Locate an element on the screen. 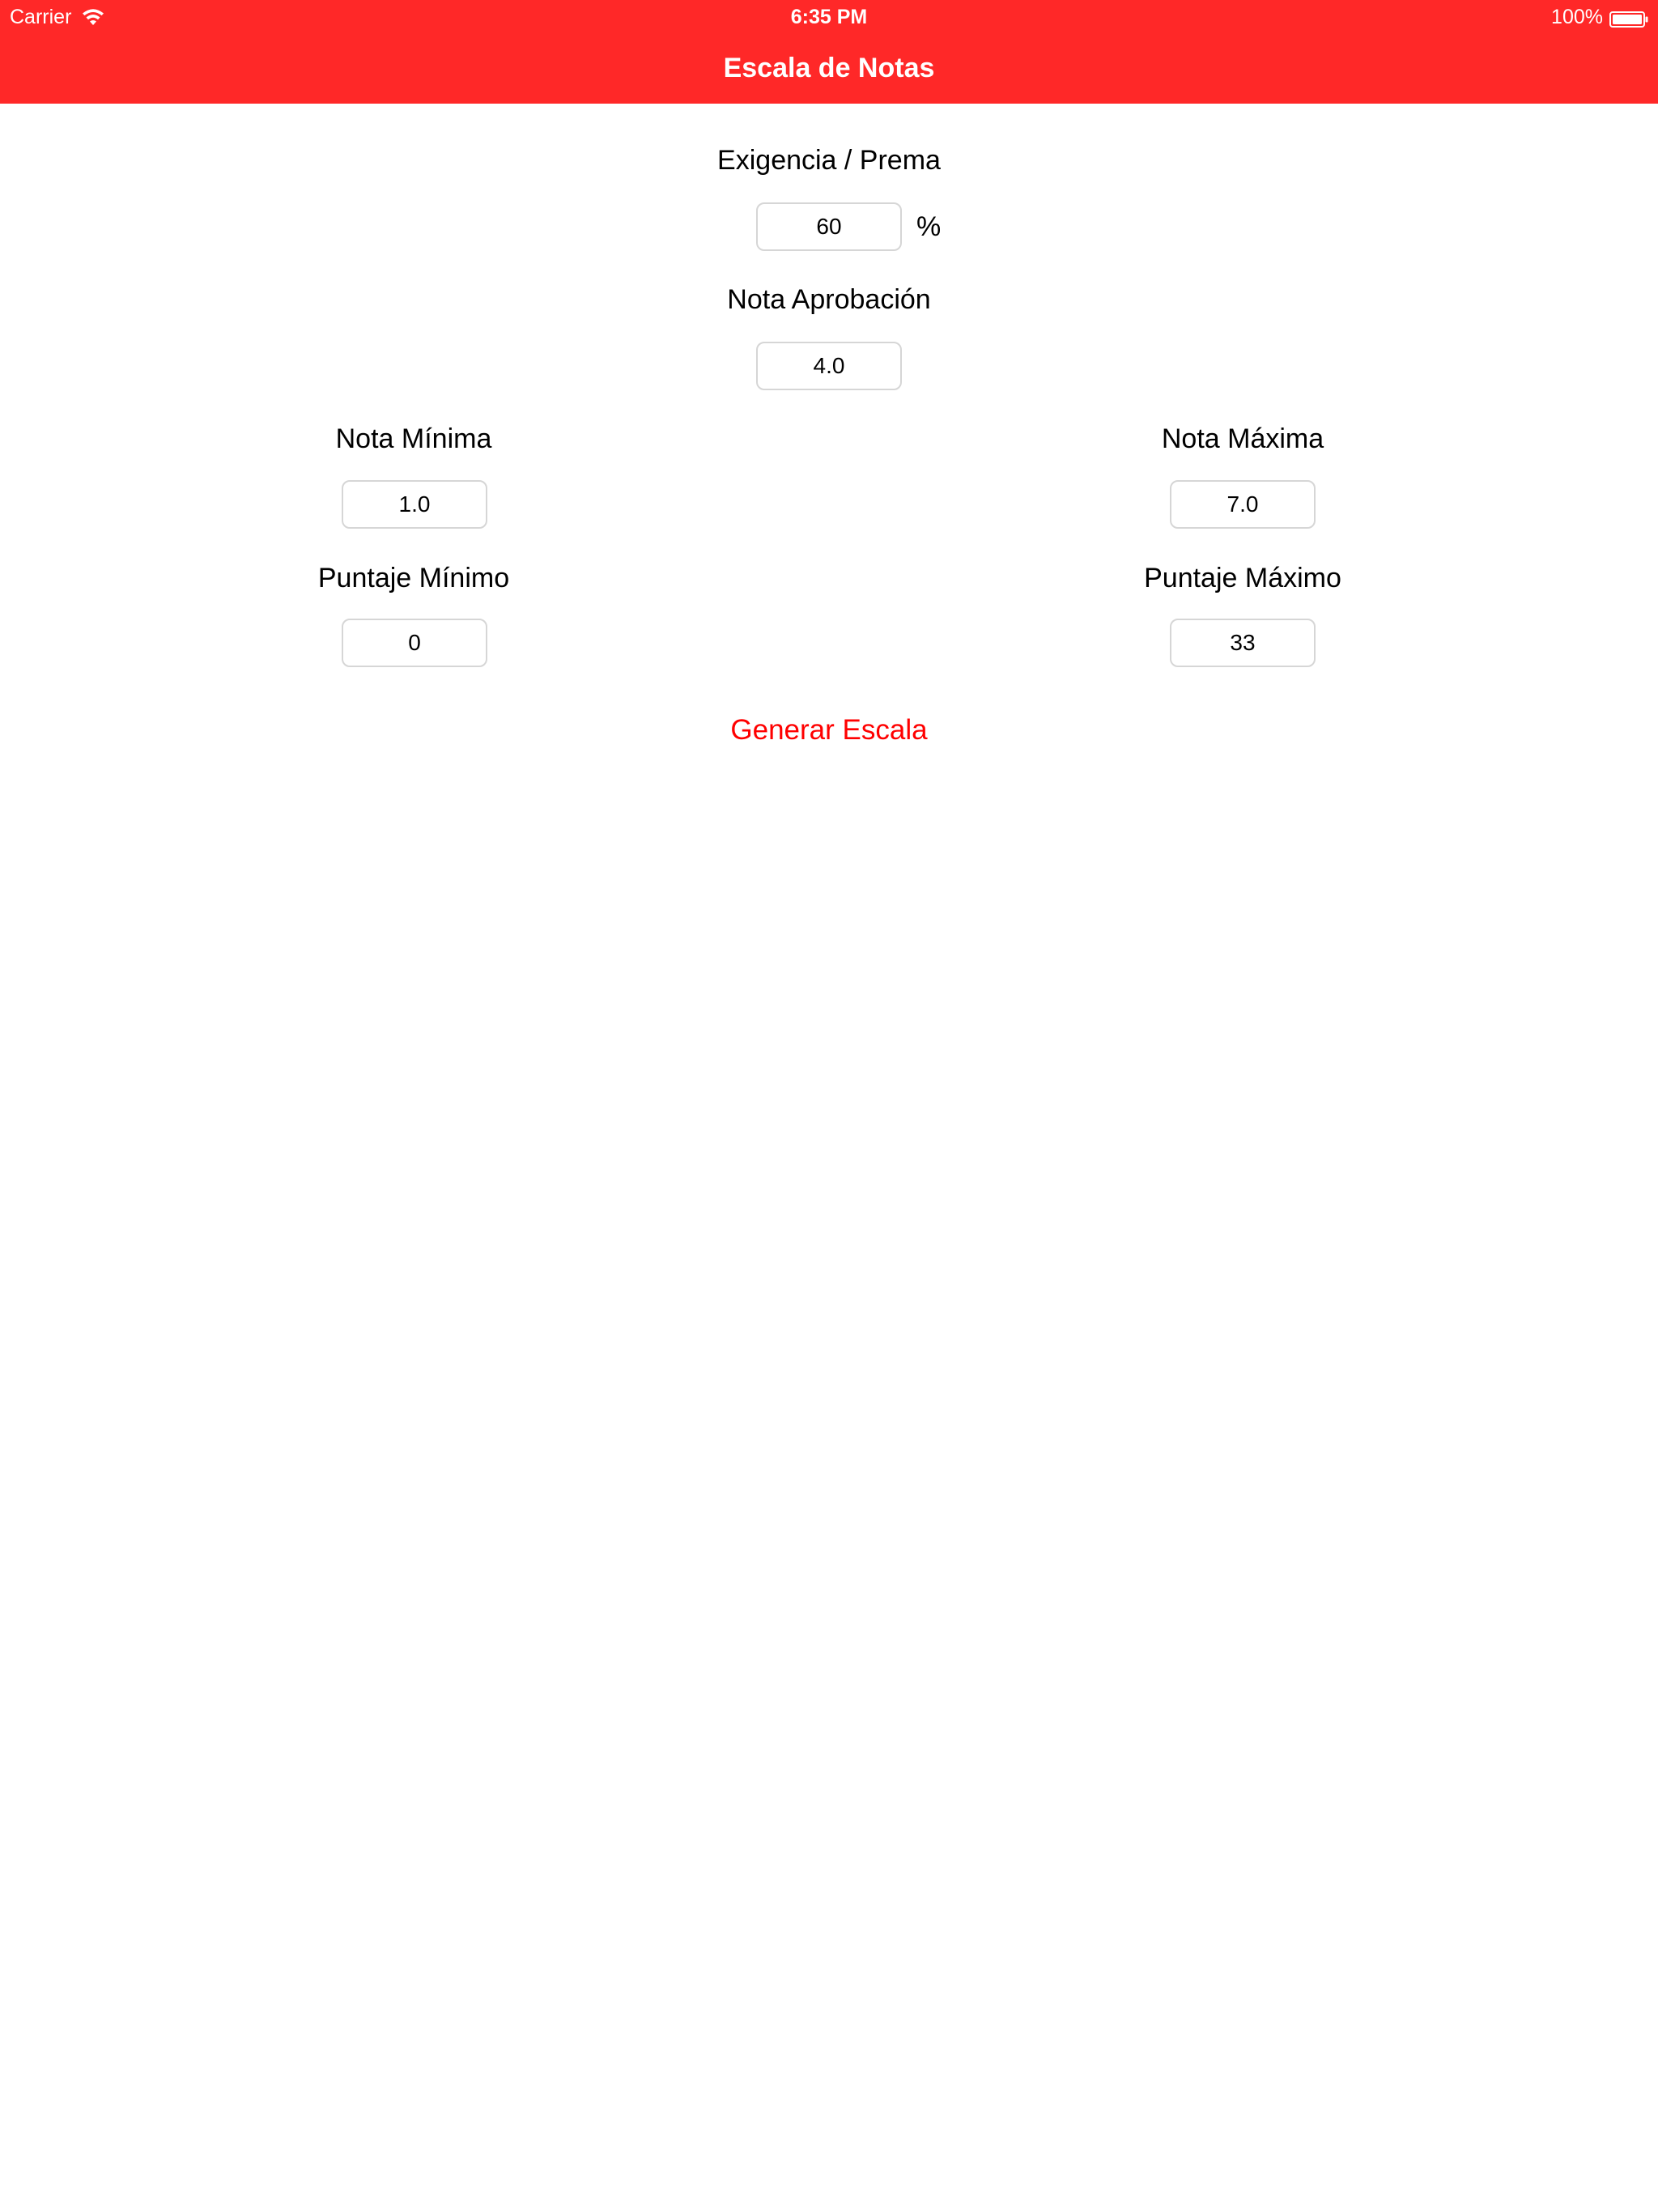 This screenshot has width=1658, height=2212. status-bar: Carrier 6:35 PM 100% is located at coordinates (829, 16).